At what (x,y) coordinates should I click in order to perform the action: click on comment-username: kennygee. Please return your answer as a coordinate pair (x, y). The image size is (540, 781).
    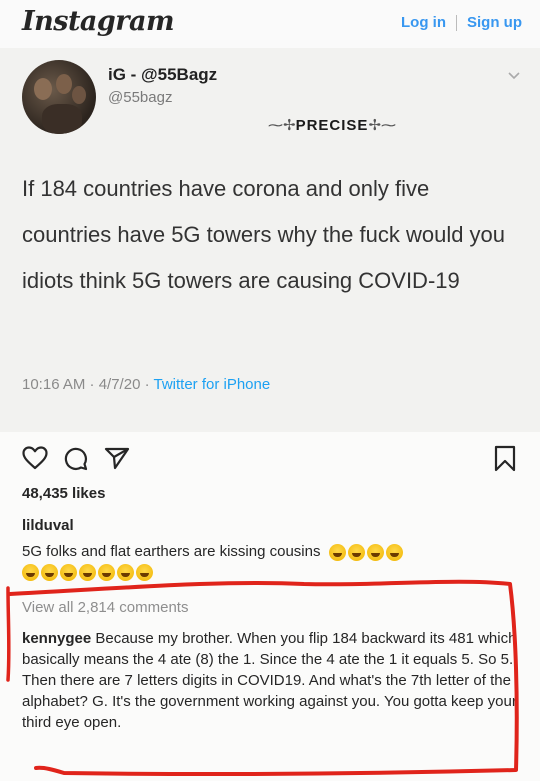
    Looking at the image, I should click on (56, 638).